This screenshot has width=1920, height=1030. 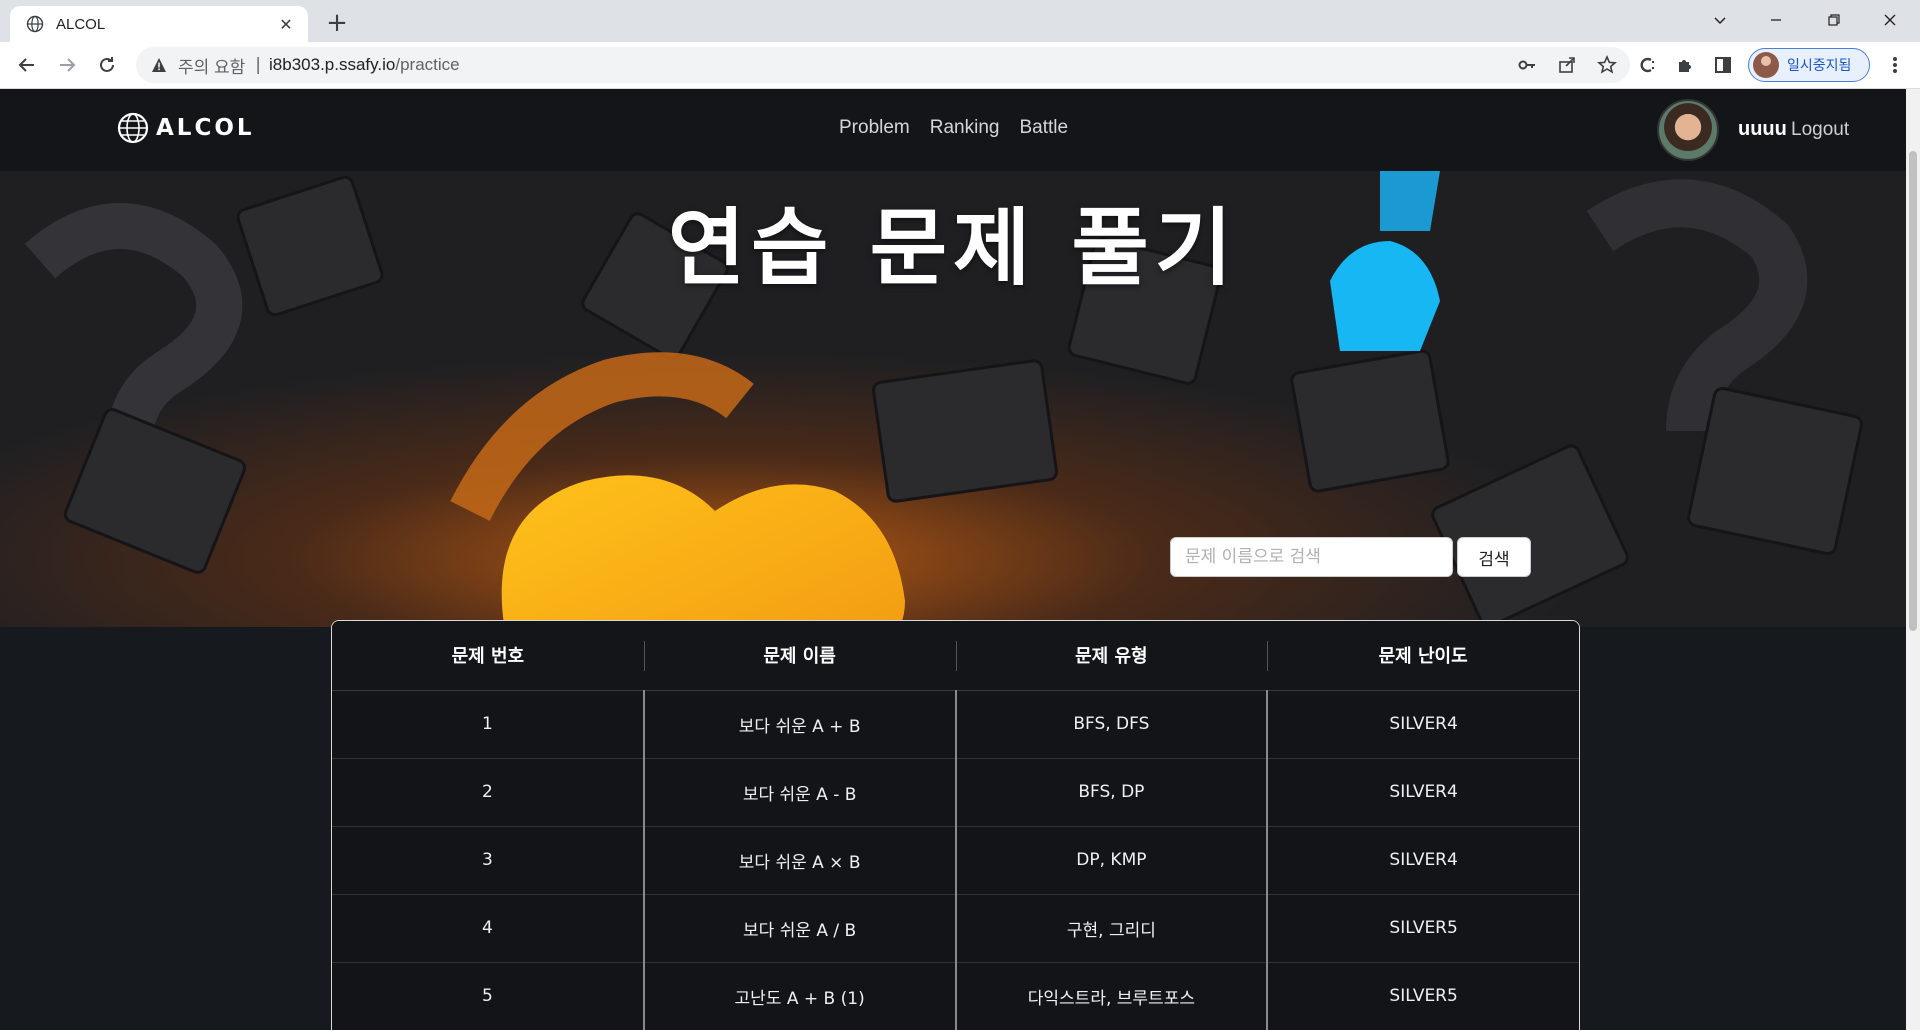 I want to click on search-button: 검색, so click(x=1494, y=557).